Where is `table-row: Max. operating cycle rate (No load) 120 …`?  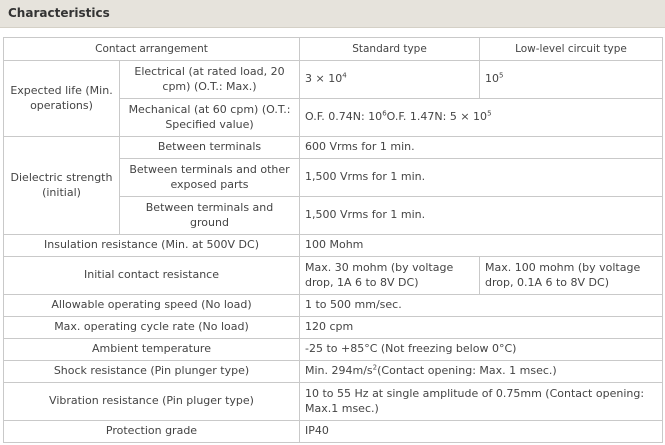
table-row: Max. operating cycle rate (No load) 120 … is located at coordinates (333, 327).